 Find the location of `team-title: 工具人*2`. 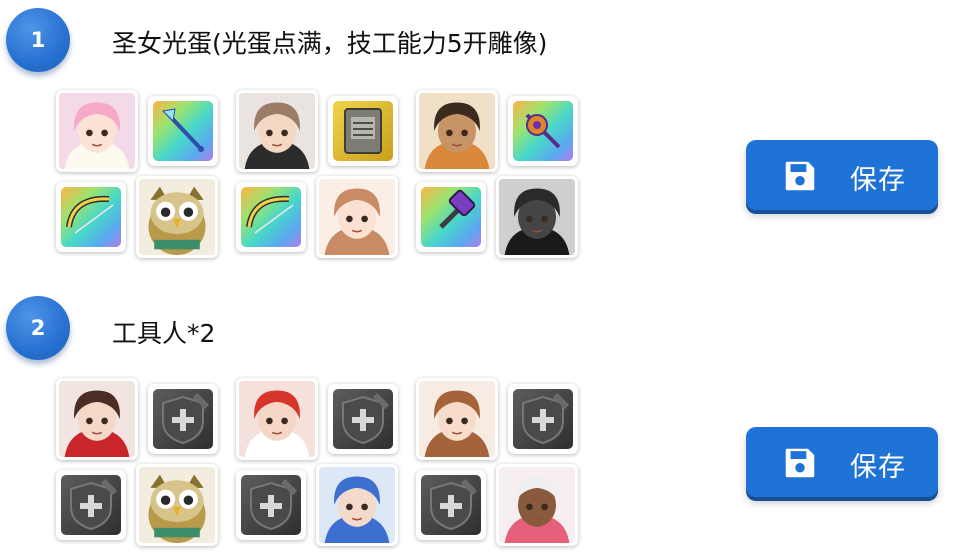

team-title: 工具人*2 is located at coordinates (164, 333).